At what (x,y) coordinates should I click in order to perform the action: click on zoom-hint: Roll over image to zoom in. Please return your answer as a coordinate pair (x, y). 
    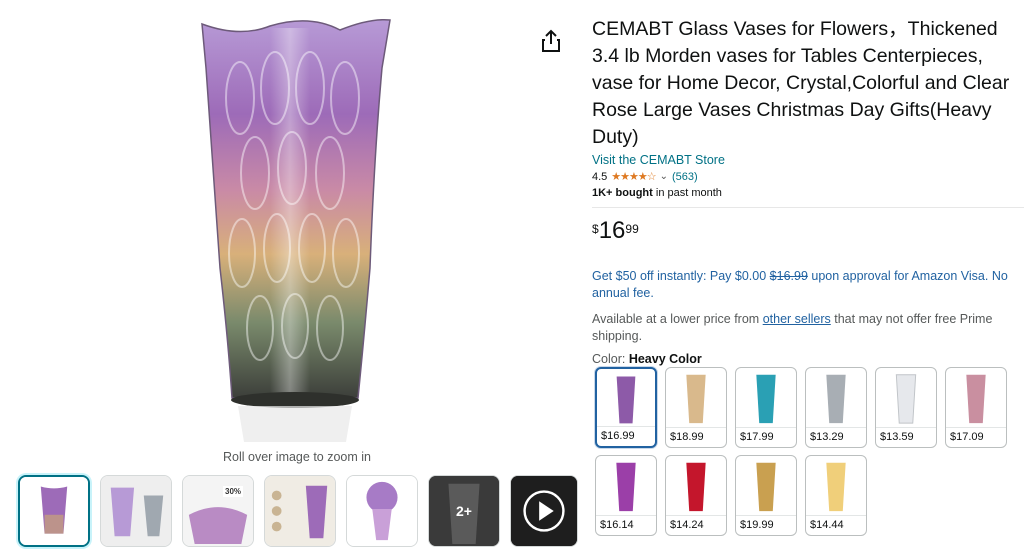
    Looking at the image, I should click on (297, 457).